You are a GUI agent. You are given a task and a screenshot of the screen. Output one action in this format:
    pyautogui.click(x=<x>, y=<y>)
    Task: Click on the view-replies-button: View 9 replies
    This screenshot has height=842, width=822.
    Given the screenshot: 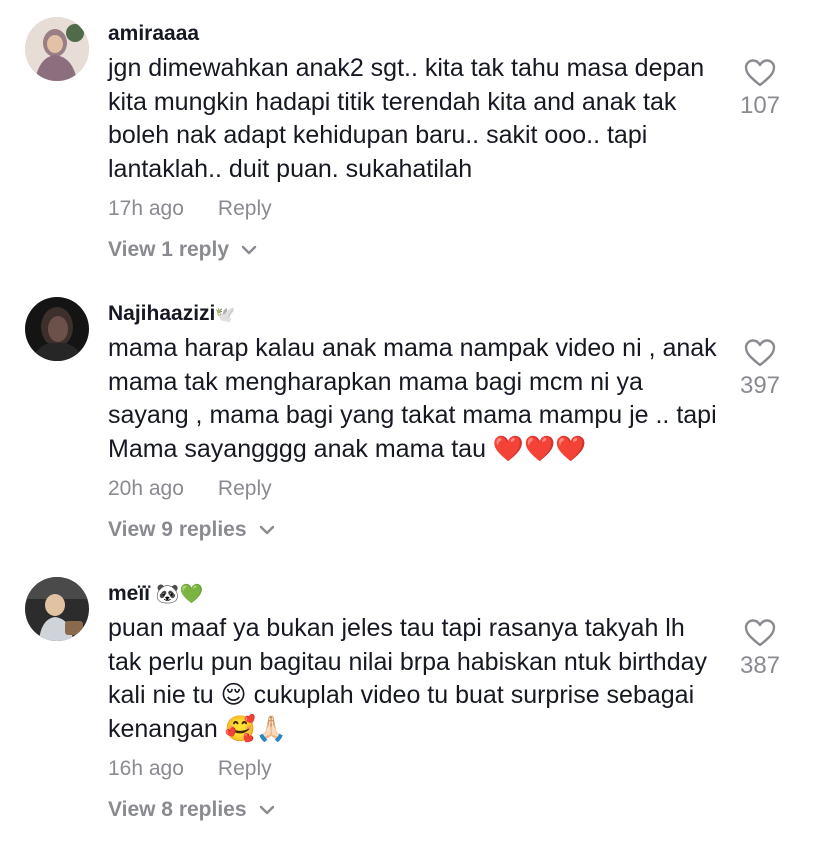 What is the action you would take?
    pyautogui.click(x=191, y=530)
    